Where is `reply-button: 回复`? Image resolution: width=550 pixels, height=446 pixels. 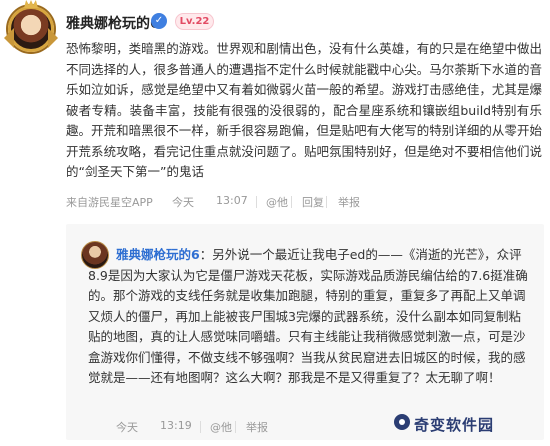 reply-button: 回复 is located at coordinates (313, 202).